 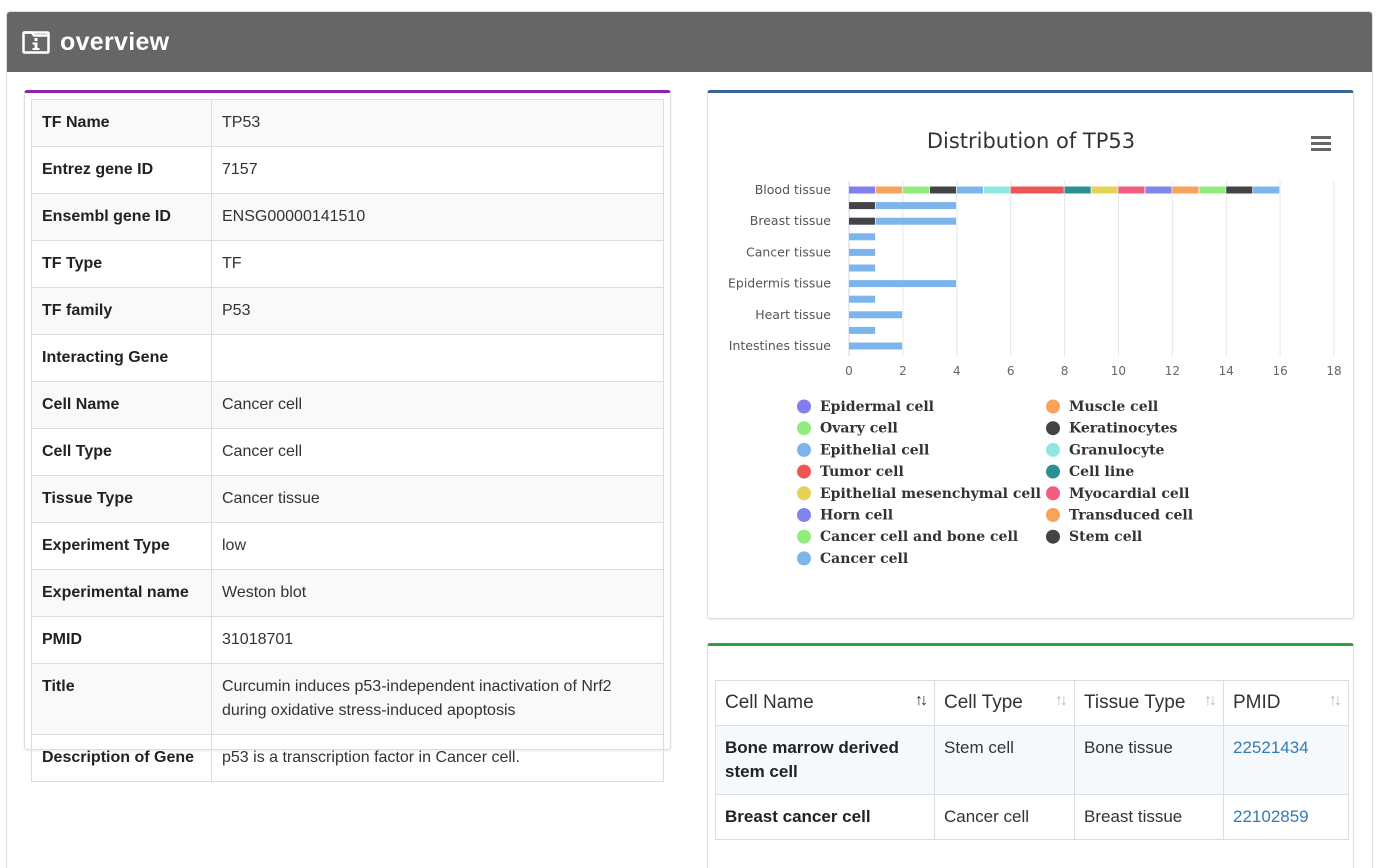 What do you see at coordinates (437, 264) in the screenshot?
I see `info-value: TF` at bounding box center [437, 264].